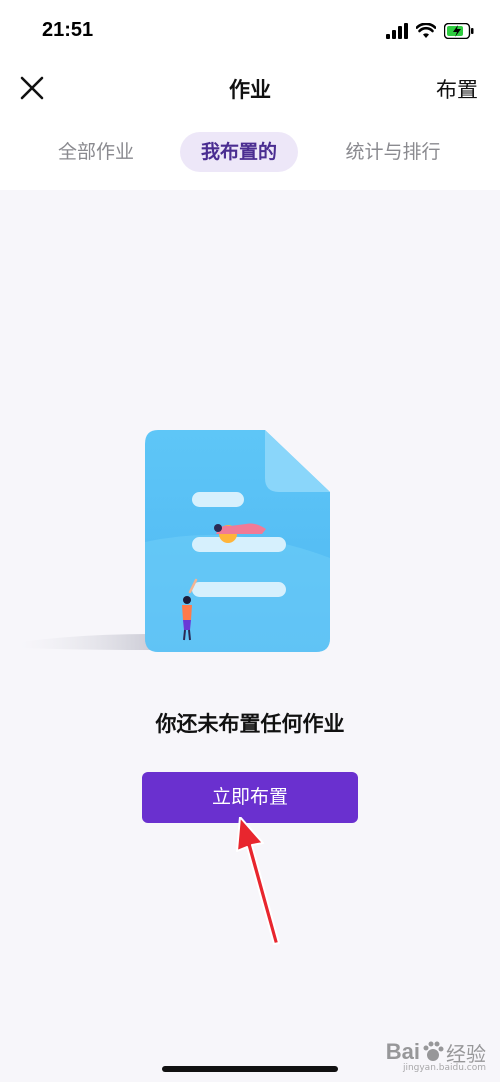 The width and height of the screenshot is (500, 1082). I want to click on status-icons, so click(430, 31).